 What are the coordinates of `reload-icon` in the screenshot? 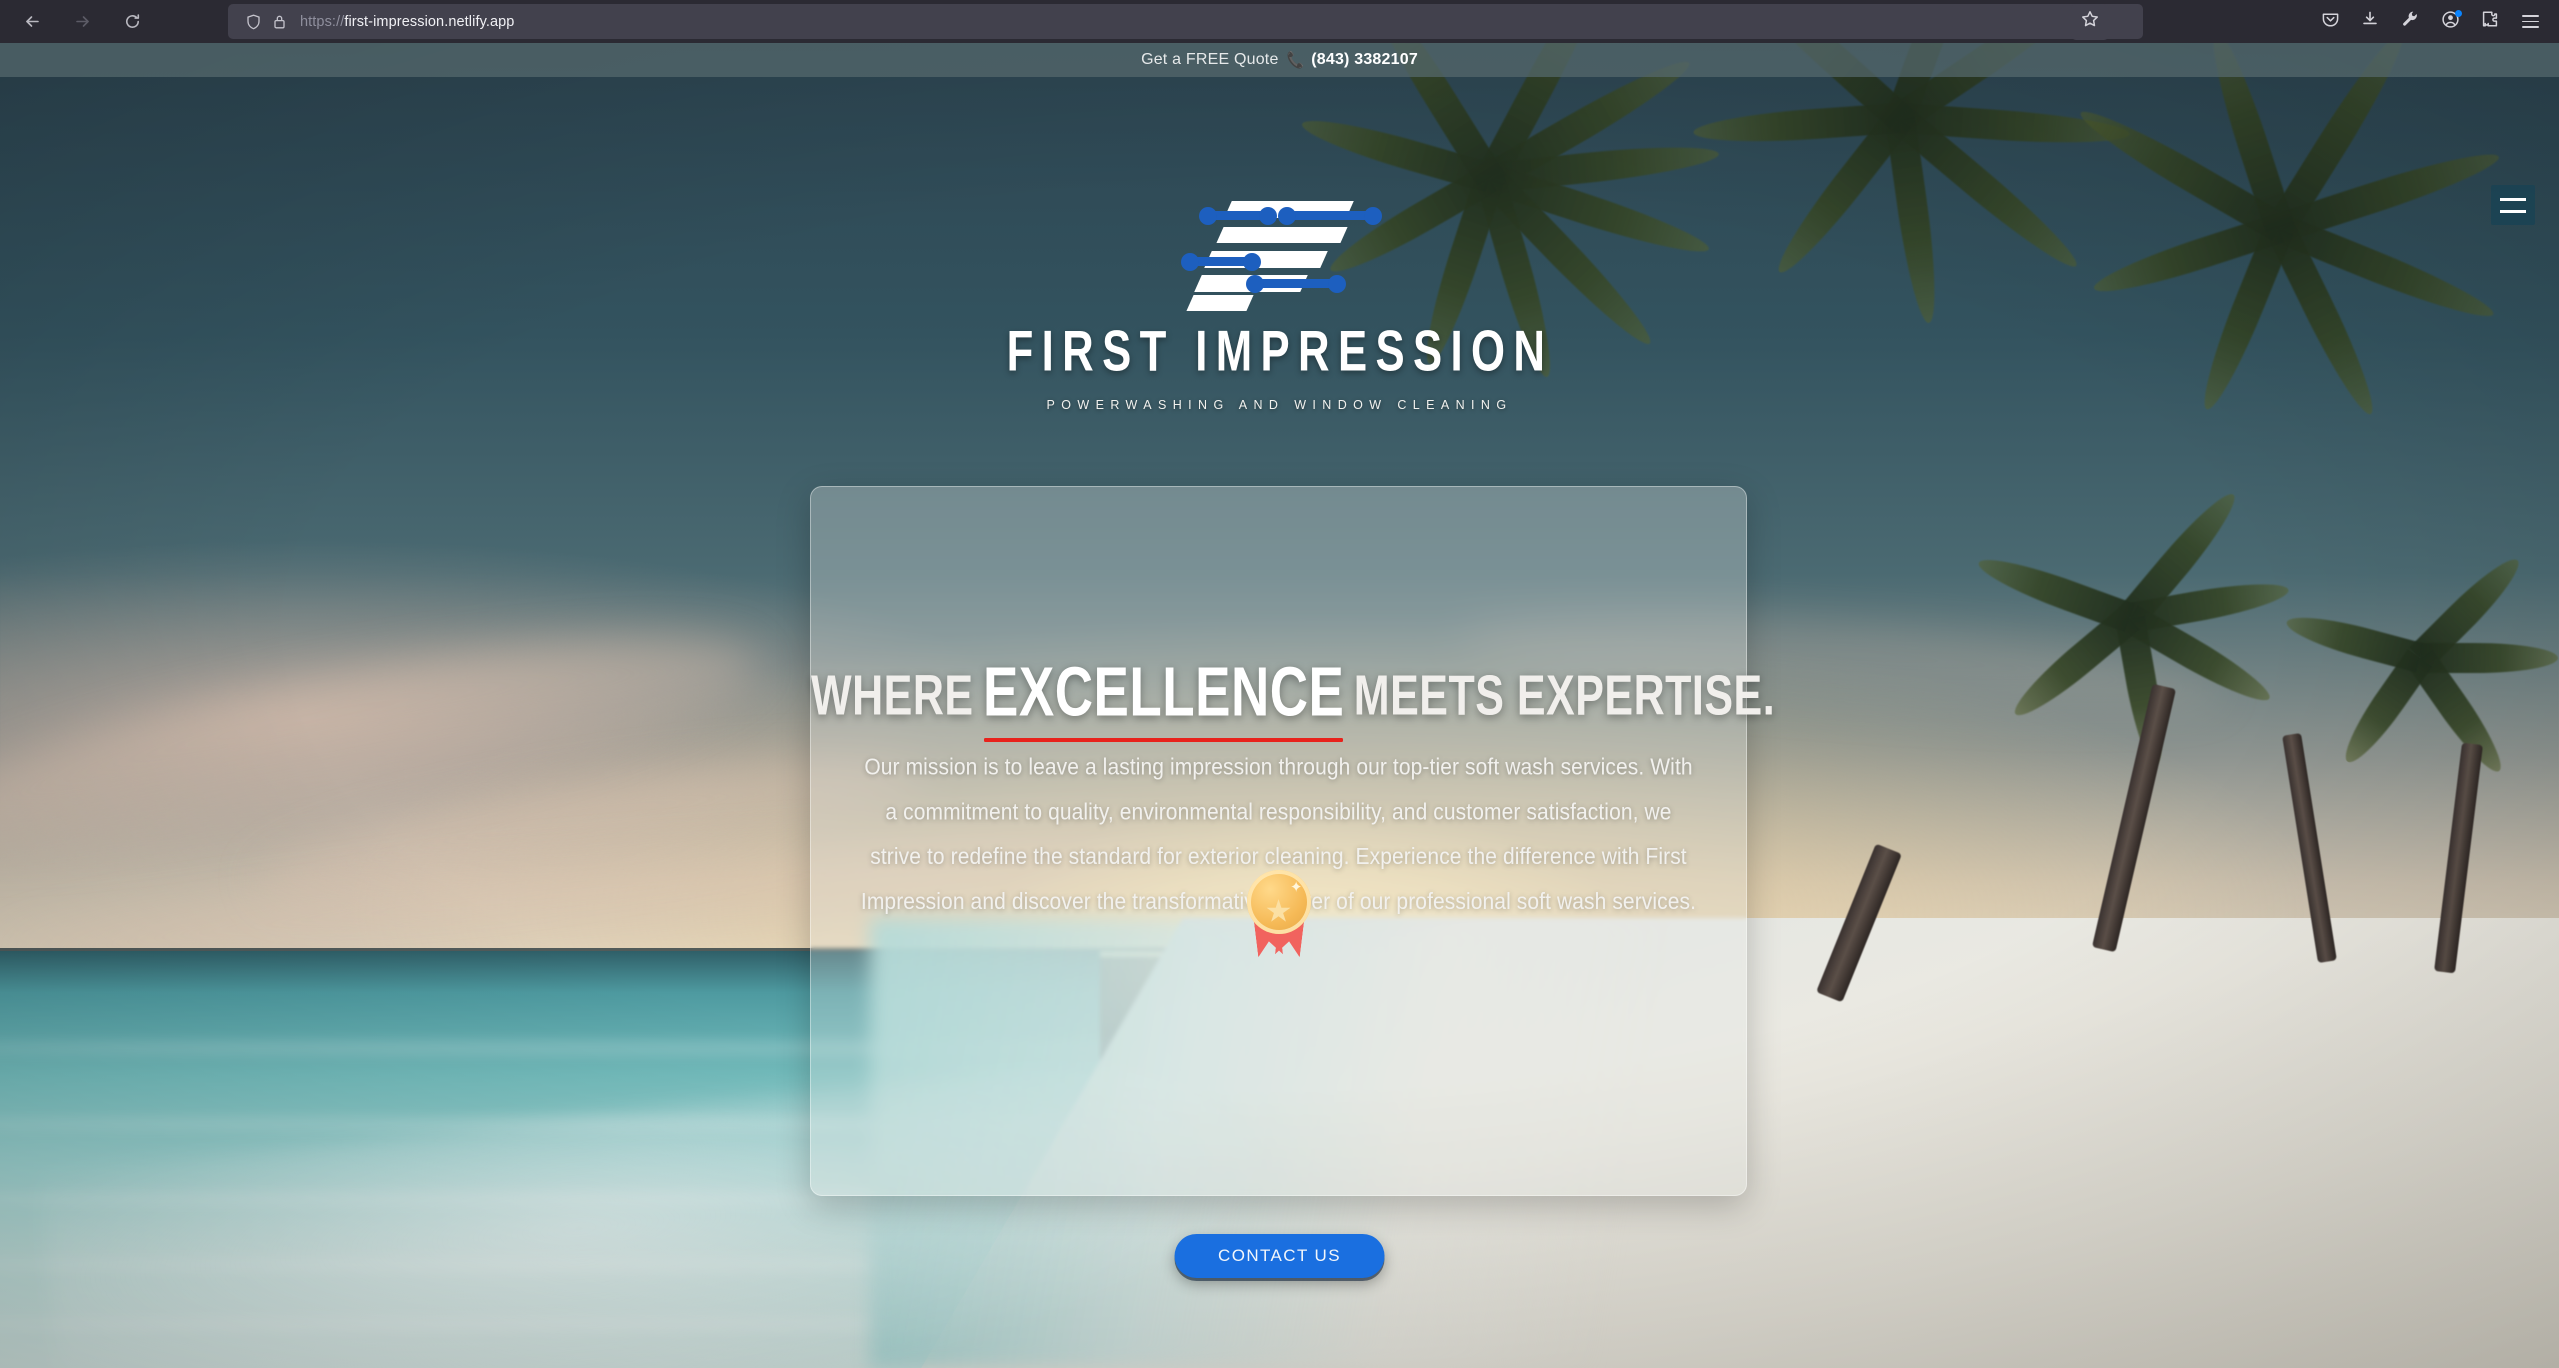 It's located at (132, 21).